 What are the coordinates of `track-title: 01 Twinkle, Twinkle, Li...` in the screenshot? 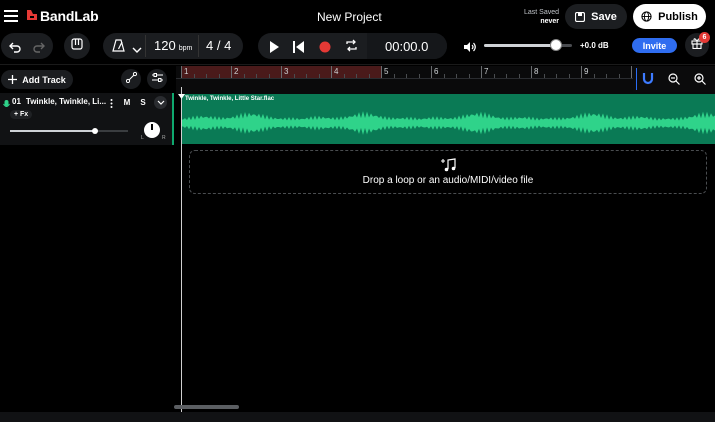 It's located at (59, 101).